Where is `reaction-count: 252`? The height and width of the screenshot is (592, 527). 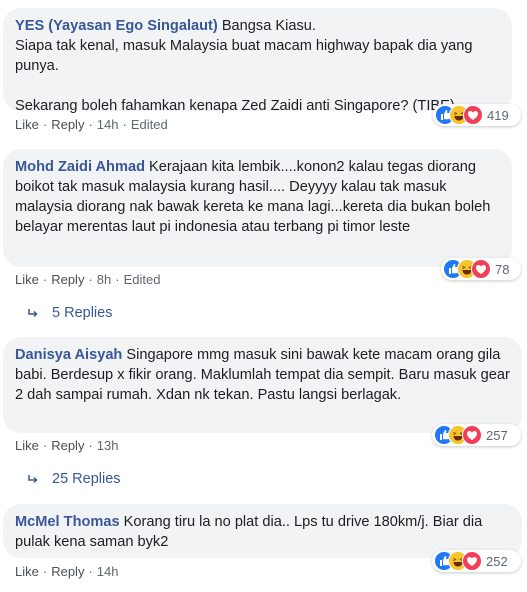 reaction-count: 252 is located at coordinates (497, 561).